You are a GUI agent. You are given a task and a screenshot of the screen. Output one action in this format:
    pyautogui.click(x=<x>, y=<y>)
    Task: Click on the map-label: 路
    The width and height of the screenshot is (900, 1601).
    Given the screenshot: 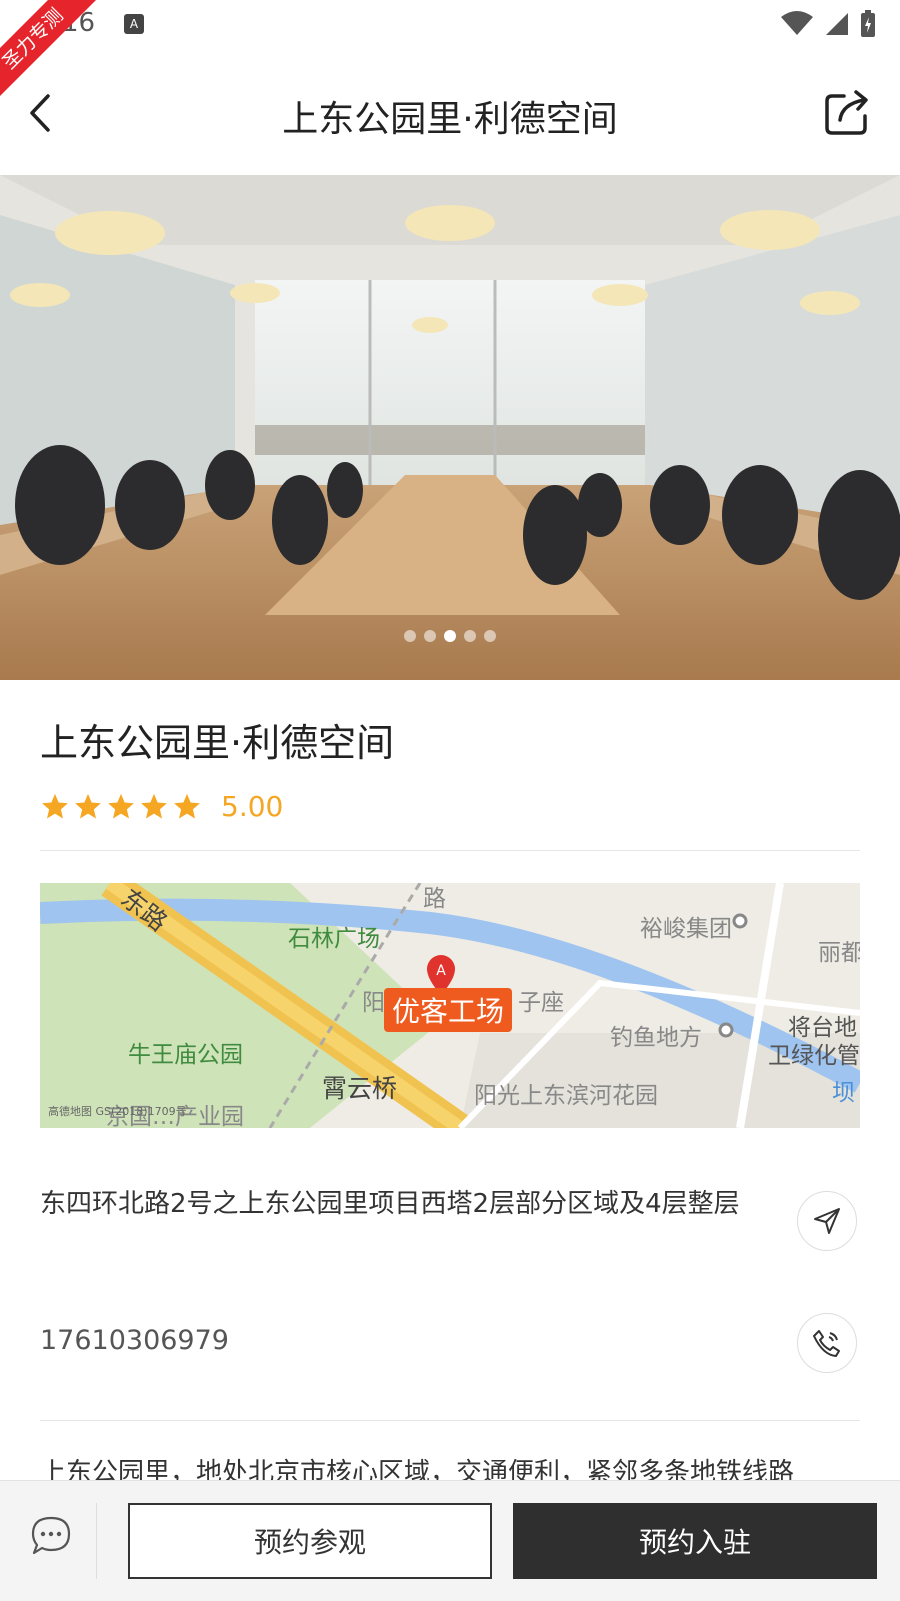 What is the action you would take?
    pyautogui.click(x=434, y=899)
    